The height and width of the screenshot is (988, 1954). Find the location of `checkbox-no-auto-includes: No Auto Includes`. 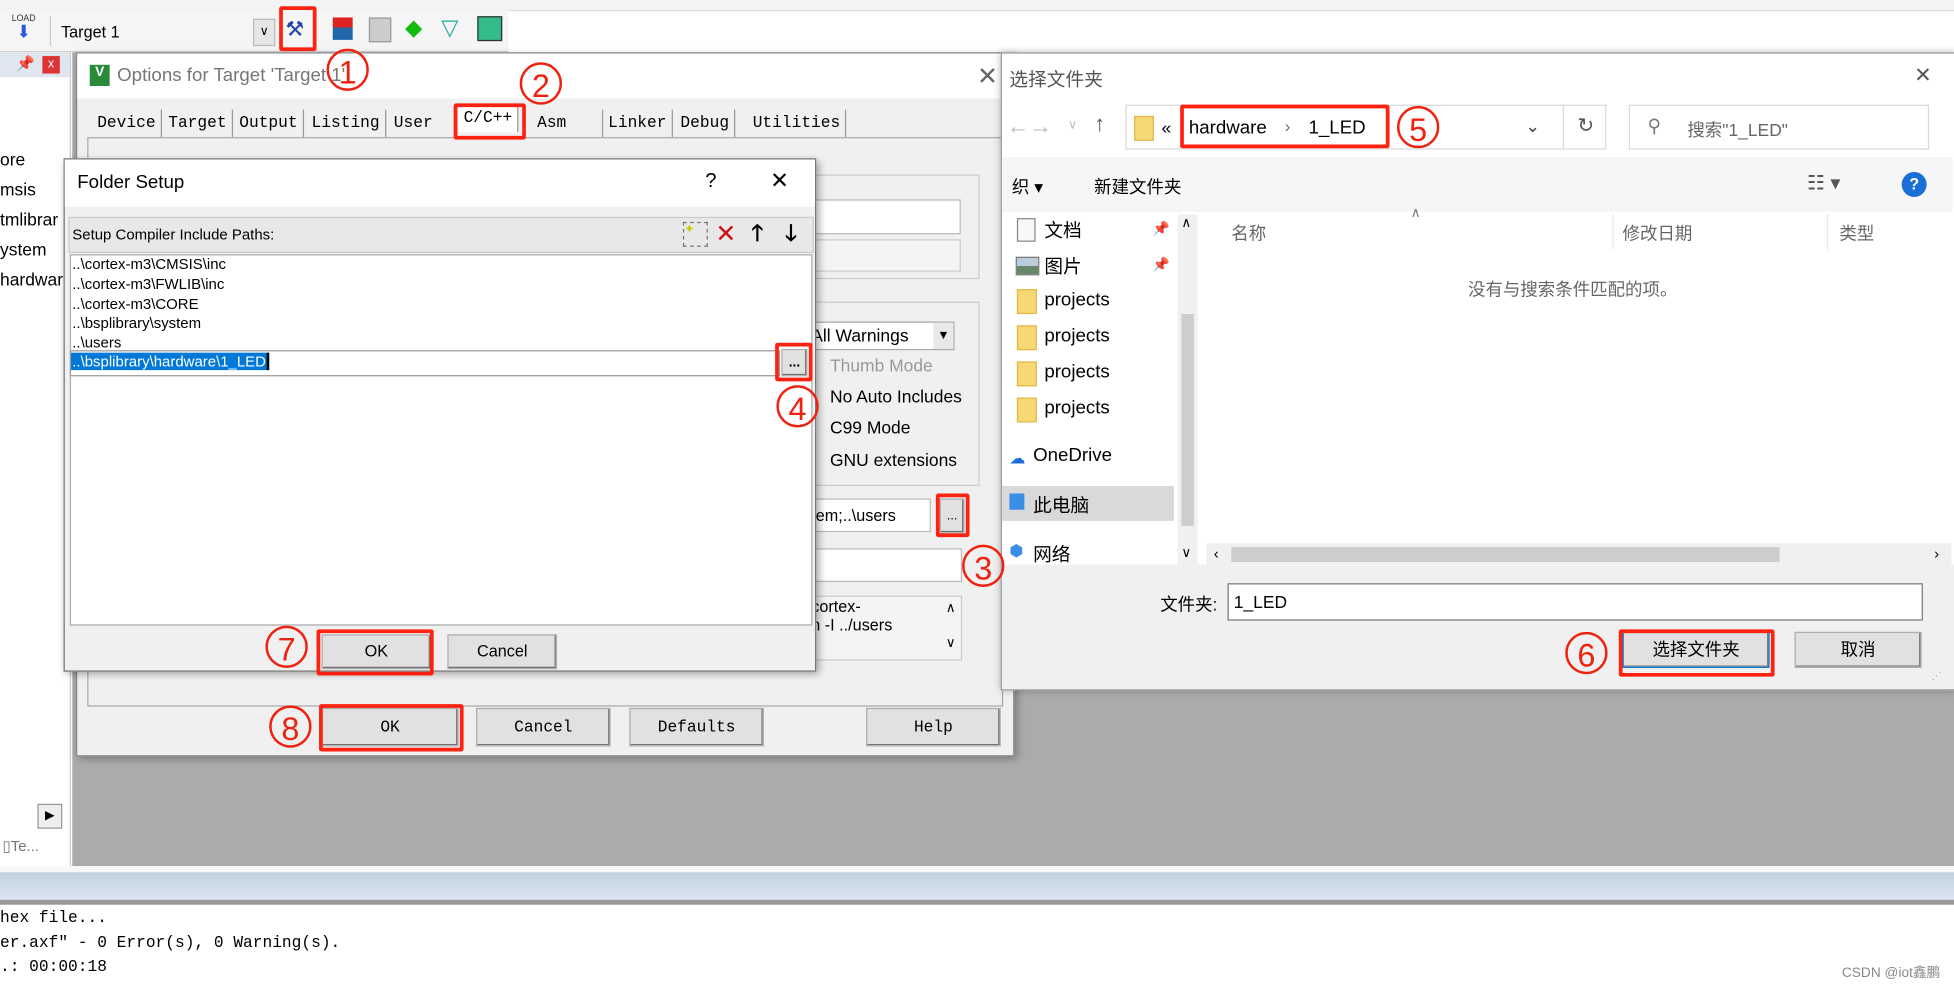

checkbox-no-auto-includes: No Auto Includes is located at coordinates (896, 396).